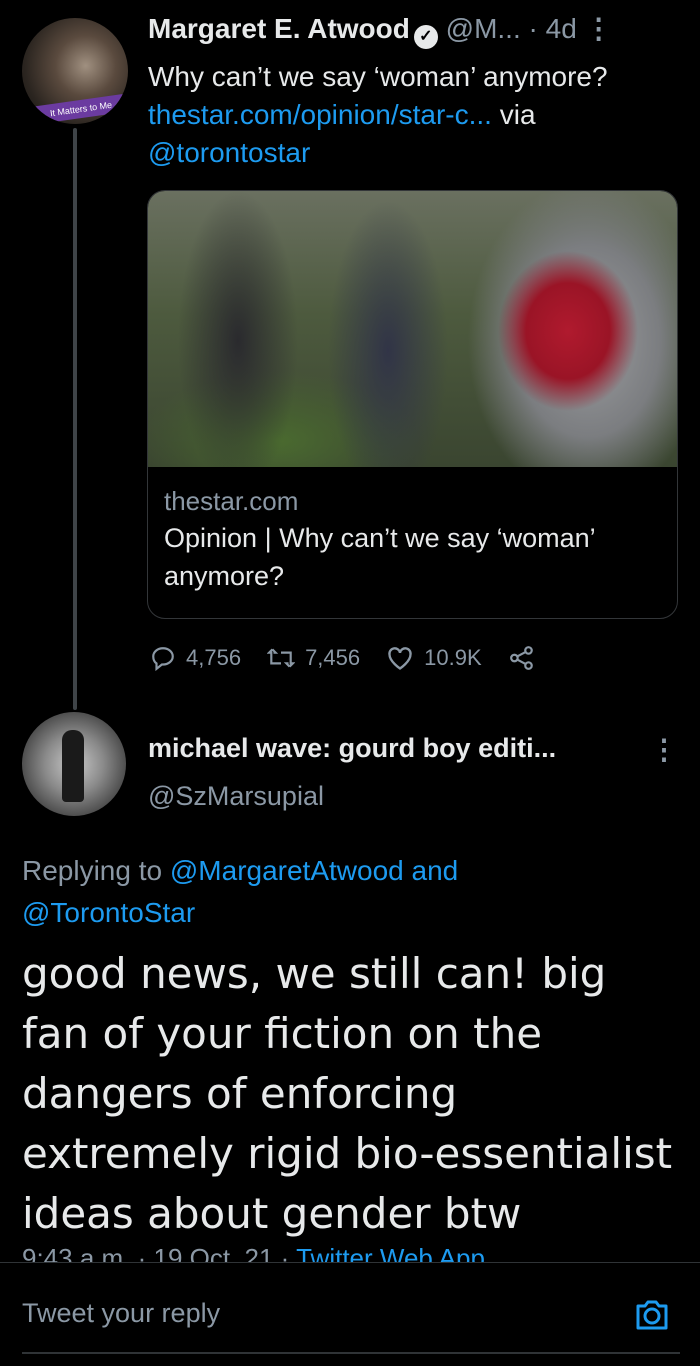  Describe the element at coordinates (425, 37) in the screenshot. I see `verified-badge-icon: ✓` at that location.